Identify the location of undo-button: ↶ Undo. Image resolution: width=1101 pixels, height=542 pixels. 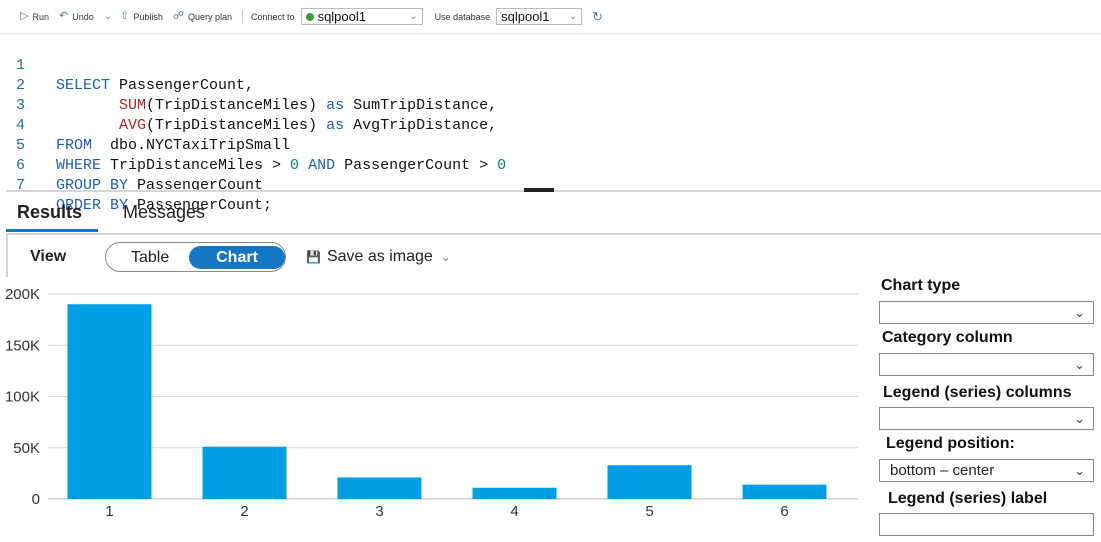
(76, 16).